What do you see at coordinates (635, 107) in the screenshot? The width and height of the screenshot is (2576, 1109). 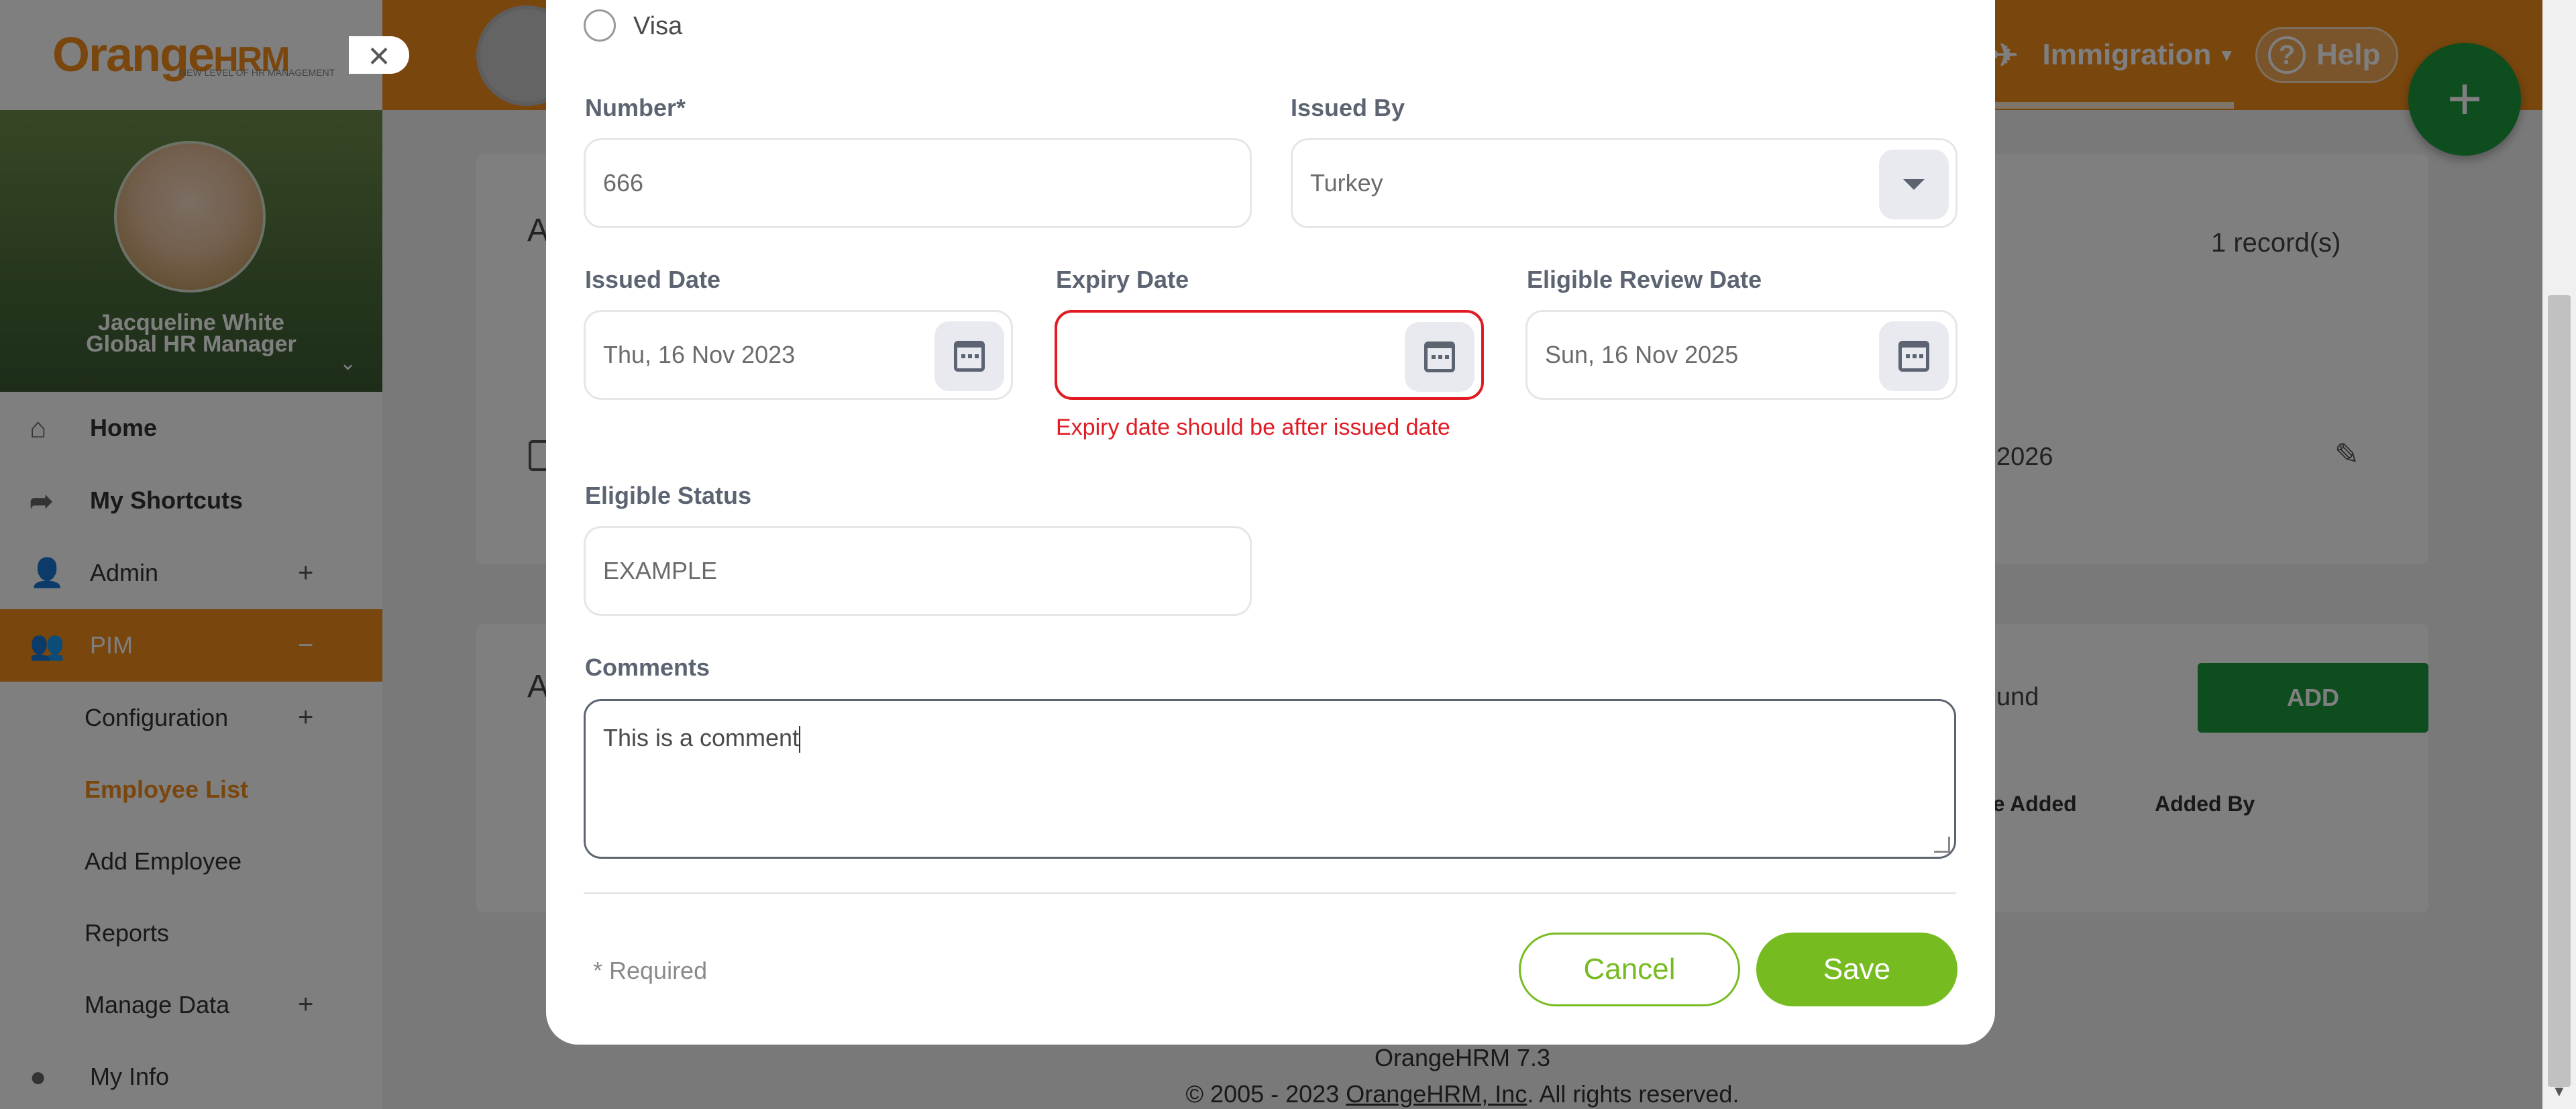 I see `number-label: Number*` at bounding box center [635, 107].